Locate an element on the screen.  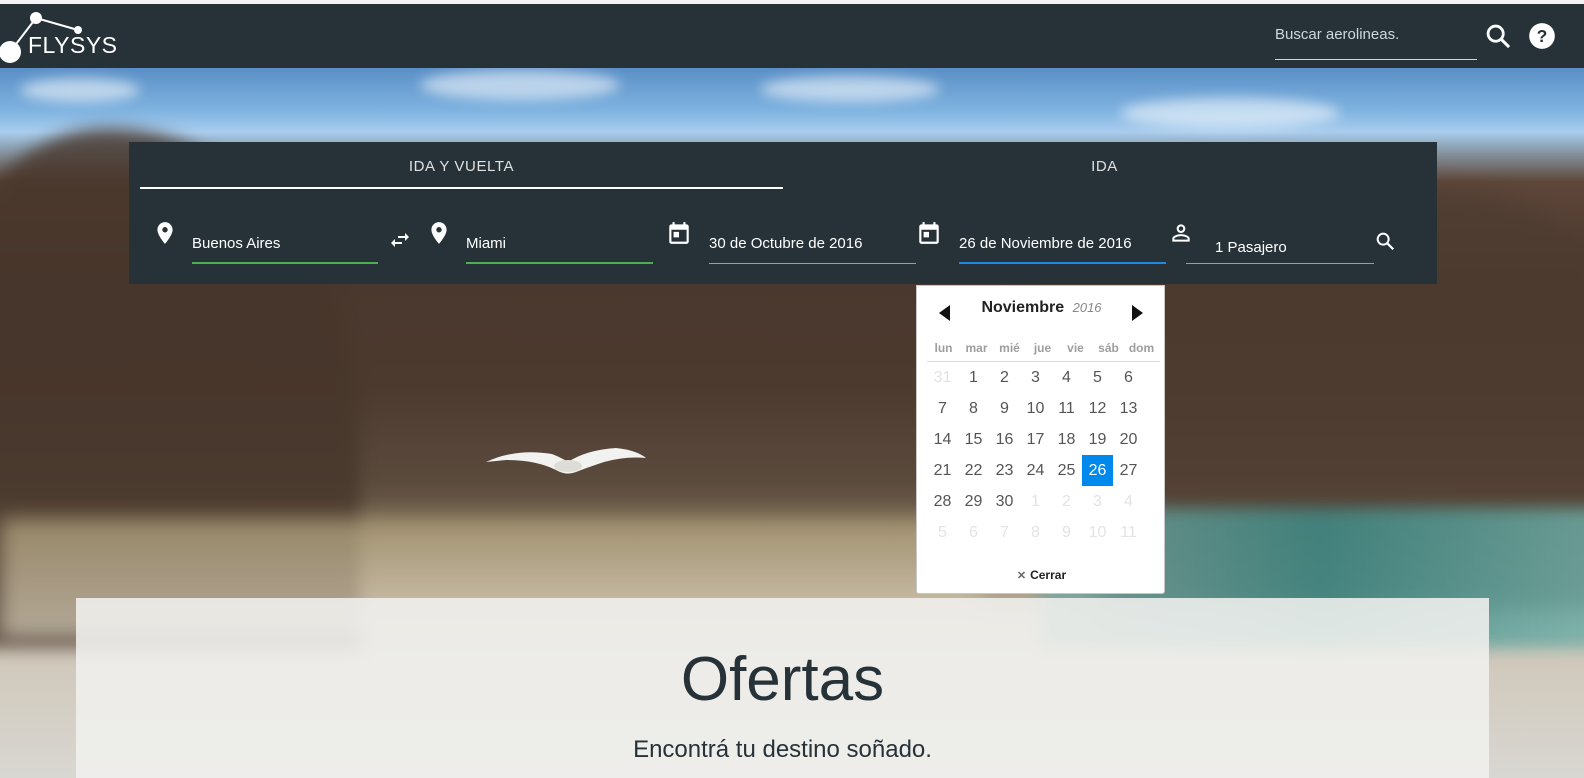
calendar-day: 10 is located at coordinates (1035, 408).